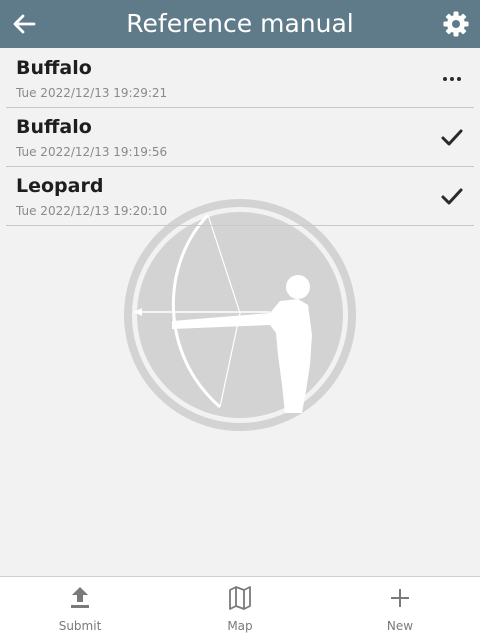 The width and height of the screenshot is (480, 640). What do you see at coordinates (92, 93) in the screenshot?
I see `entry-date: Tue 2022/12/13 19:29:21` at bounding box center [92, 93].